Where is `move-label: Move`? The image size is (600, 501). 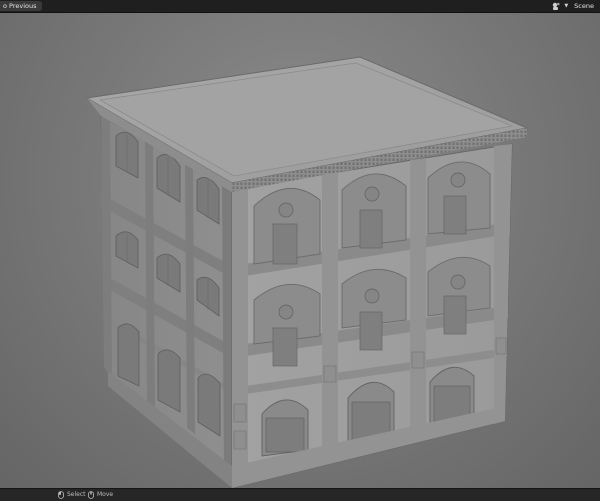 move-label: Move is located at coordinates (105, 494).